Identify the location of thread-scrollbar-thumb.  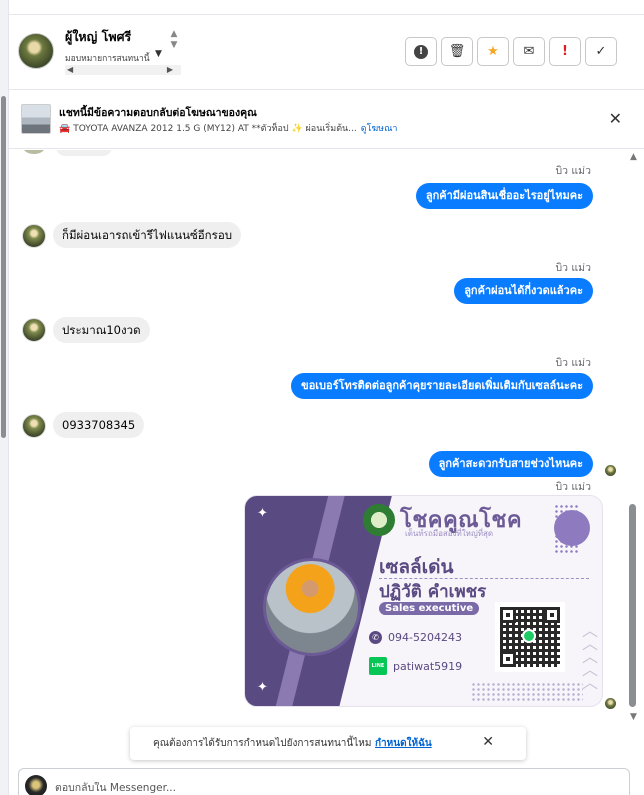
(632, 605).